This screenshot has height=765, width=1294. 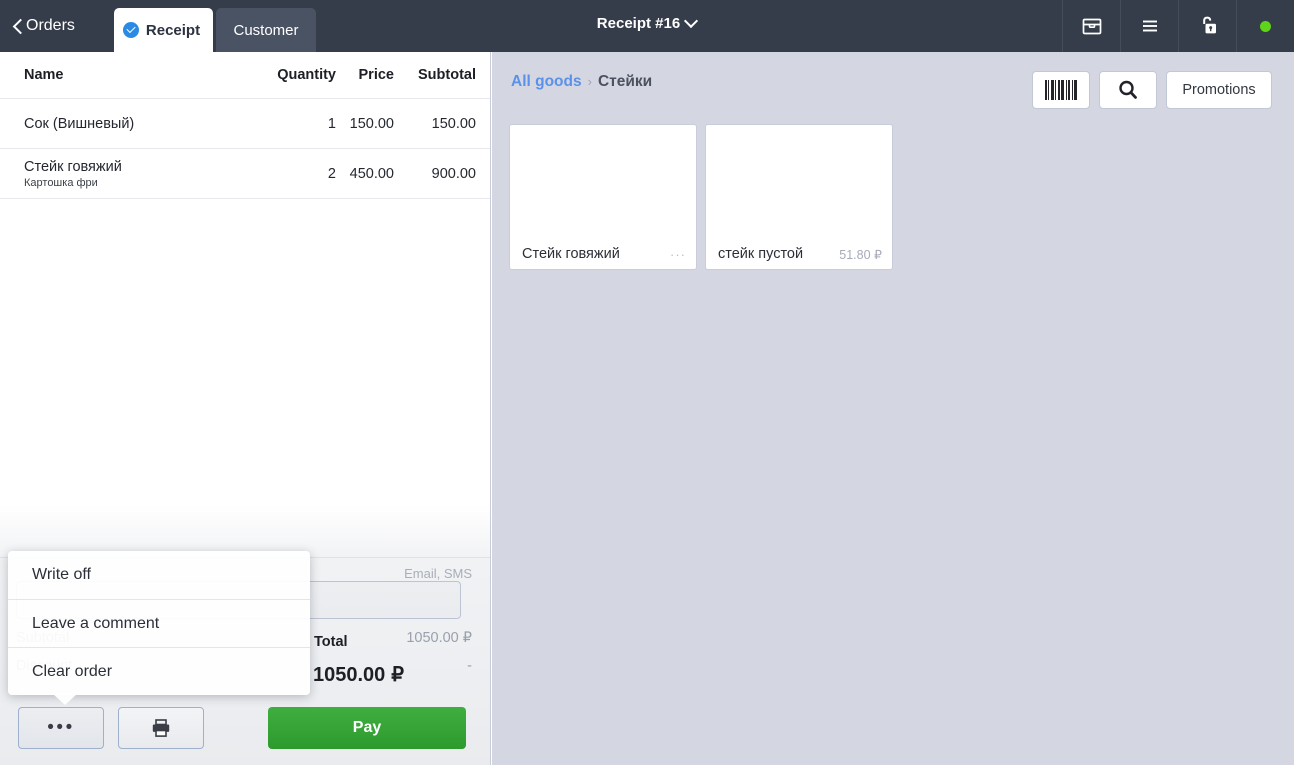 What do you see at coordinates (603, 197) in the screenshot?
I see `product-card: Стейк говяжий ···` at bounding box center [603, 197].